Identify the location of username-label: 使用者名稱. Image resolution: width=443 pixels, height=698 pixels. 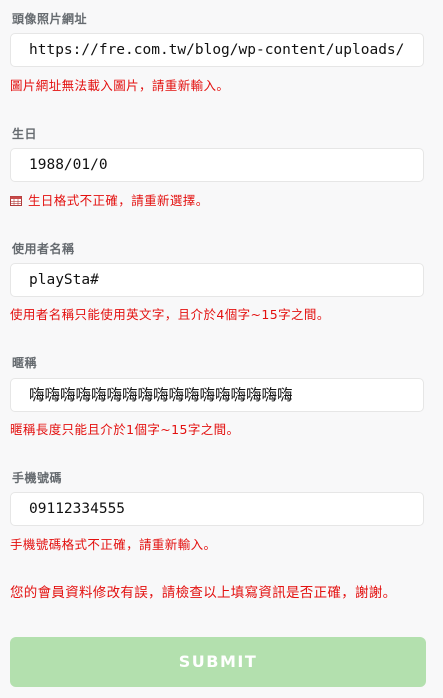
(43, 249).